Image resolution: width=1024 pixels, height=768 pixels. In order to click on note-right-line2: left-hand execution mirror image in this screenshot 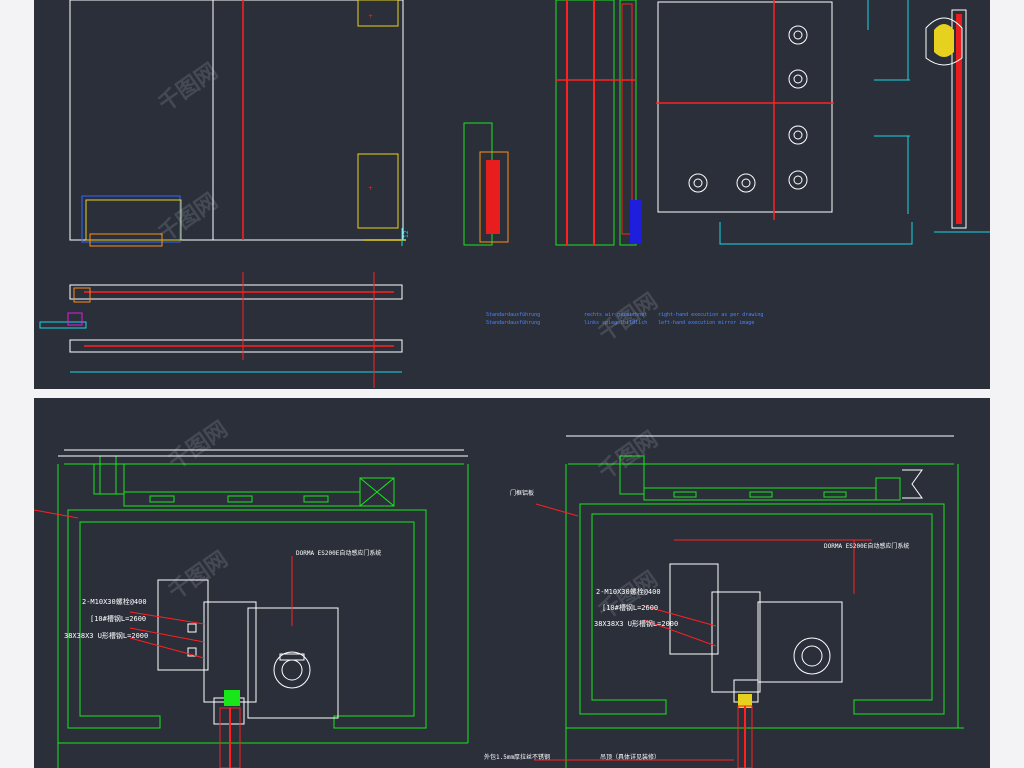, I will do `click(706, 323)`.